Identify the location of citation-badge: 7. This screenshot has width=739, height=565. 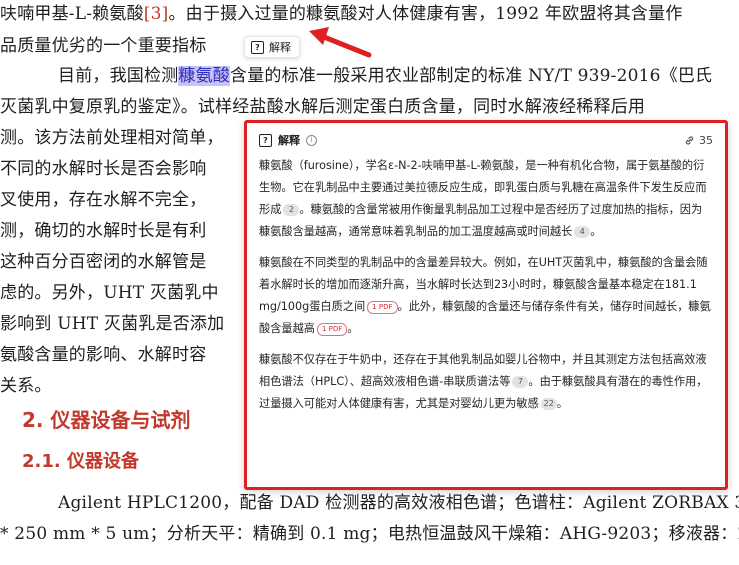
(520, 382).